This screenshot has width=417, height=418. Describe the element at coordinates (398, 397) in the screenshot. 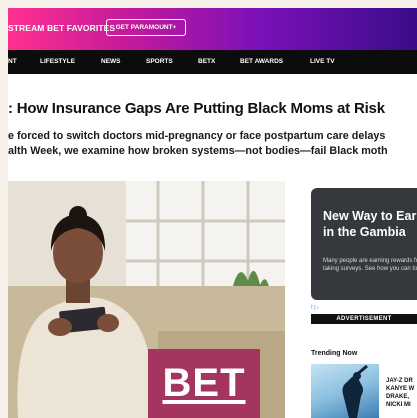

I see `trending-line: DRAKE,` at that location.